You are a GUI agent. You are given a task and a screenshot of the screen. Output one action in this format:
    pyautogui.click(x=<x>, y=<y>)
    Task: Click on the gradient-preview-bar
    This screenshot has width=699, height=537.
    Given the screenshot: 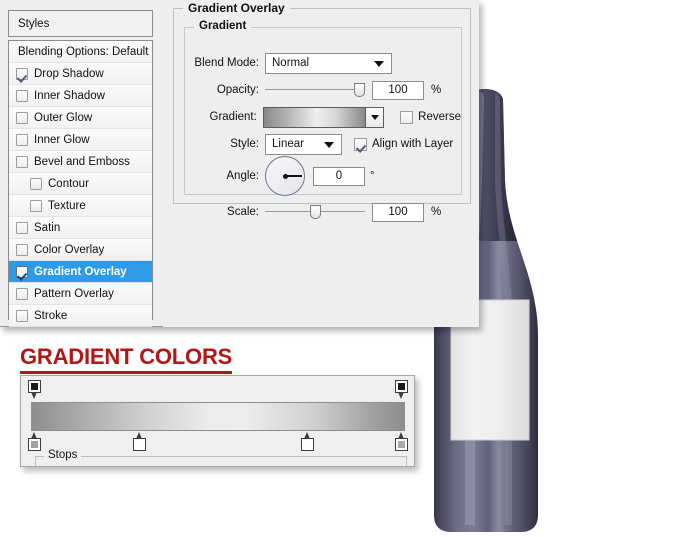 What is the action you would take?
    pyautogui.click(x=218, y=416)
    